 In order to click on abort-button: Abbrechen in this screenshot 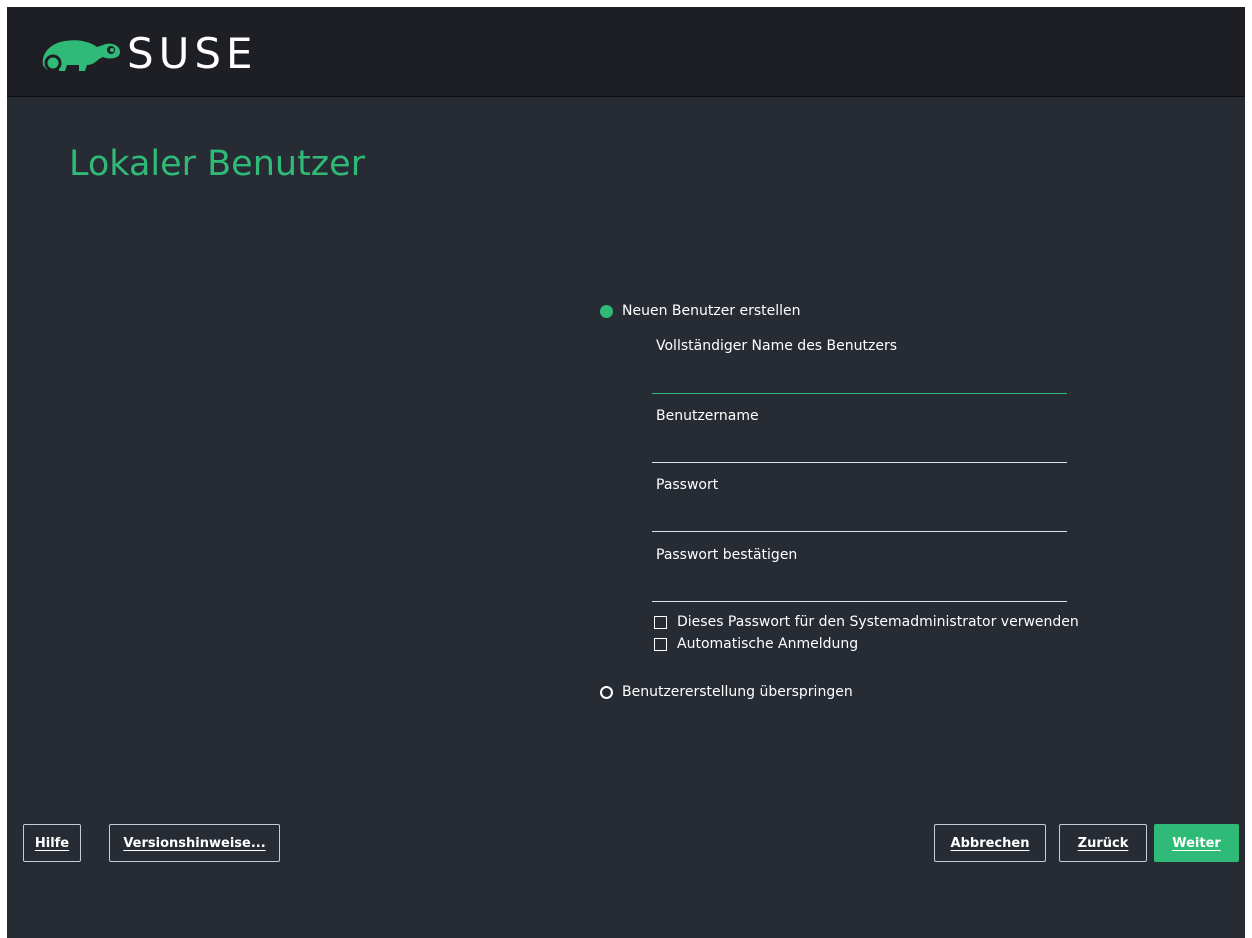, I will do `click(990, 843)`.